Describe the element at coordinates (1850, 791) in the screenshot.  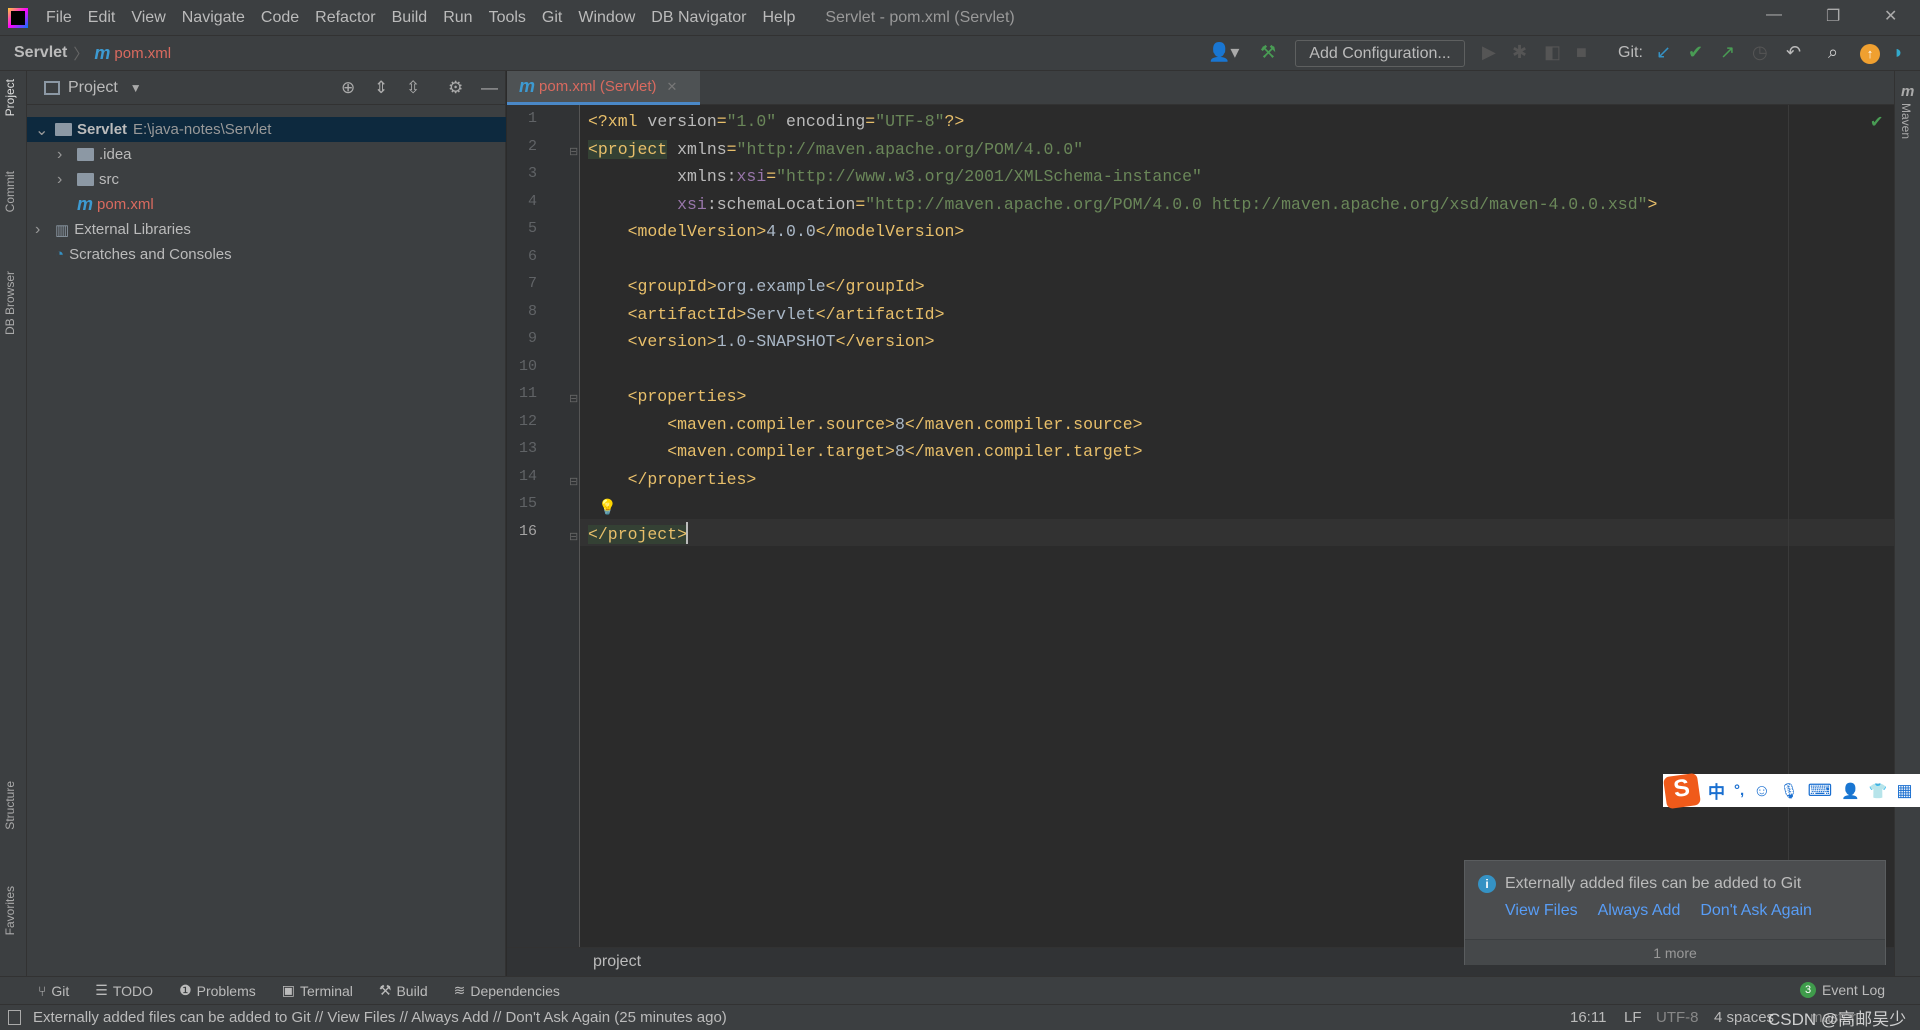
I see `user-icon: 👤` at that location.